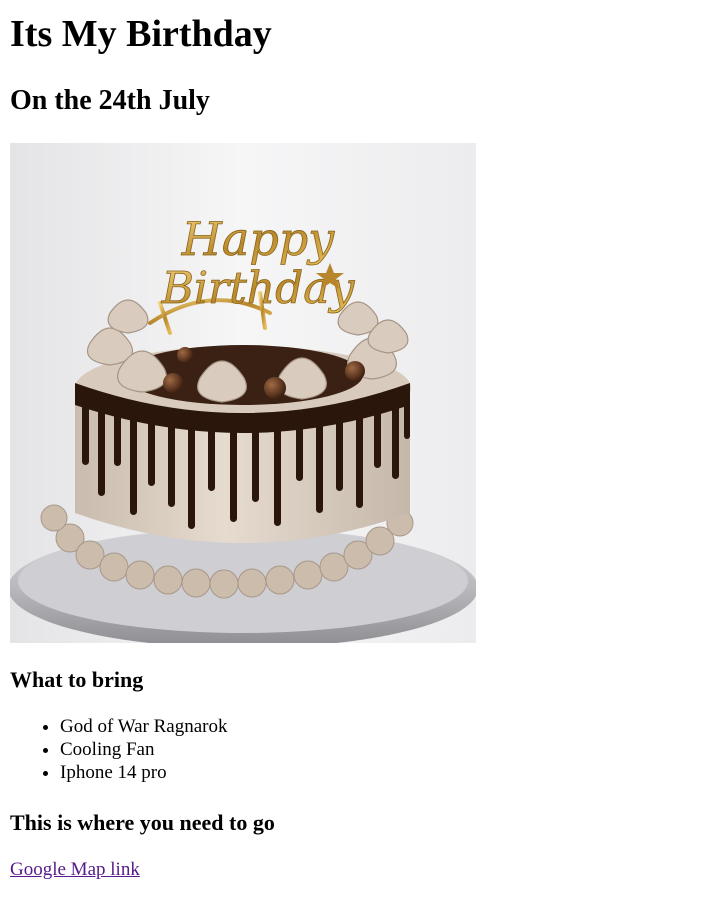 Image resolution: width=728 pixels, height=910 pixels. Describe the element at coordinates (258, 288) in the screenshot. I see `topper-birthday-text: Birthday` at that location.